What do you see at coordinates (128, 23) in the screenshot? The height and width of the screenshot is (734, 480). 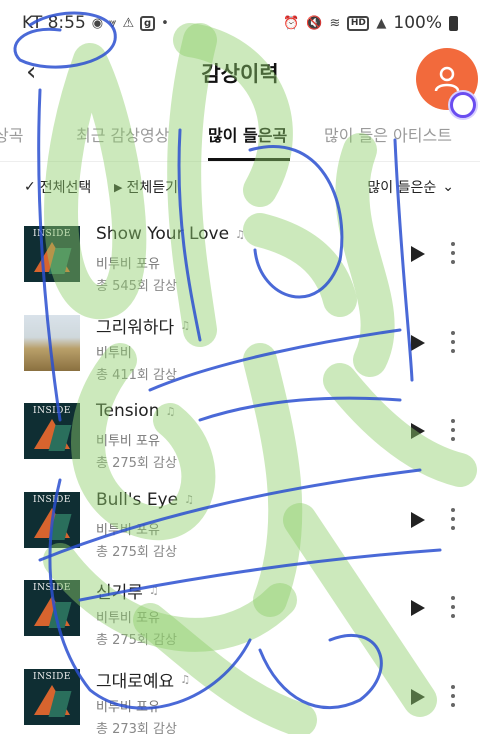 I see `alert-icon: ⚠` at bounding box center [128, 23].